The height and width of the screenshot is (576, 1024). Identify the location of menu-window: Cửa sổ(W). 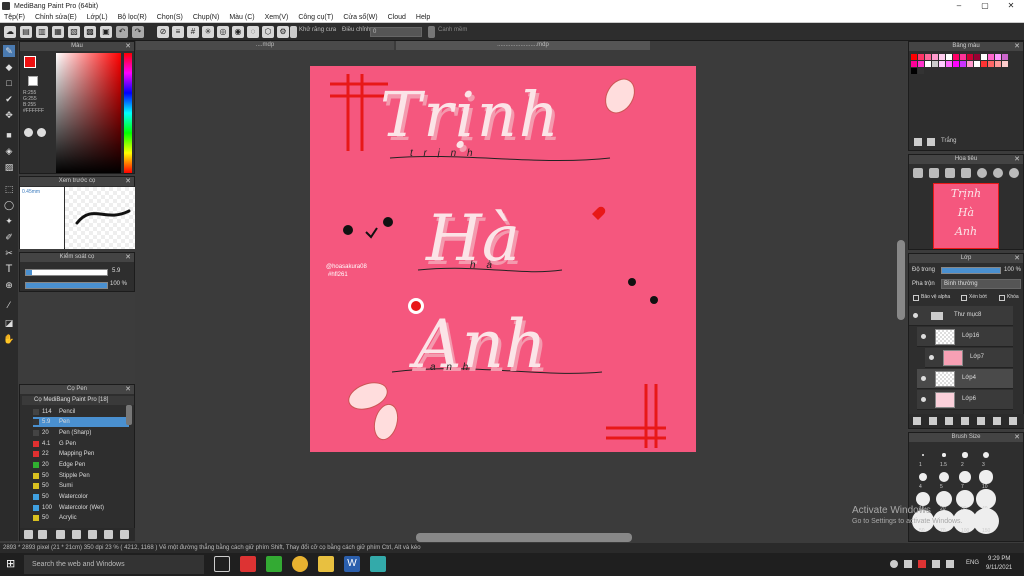
(360, 17).